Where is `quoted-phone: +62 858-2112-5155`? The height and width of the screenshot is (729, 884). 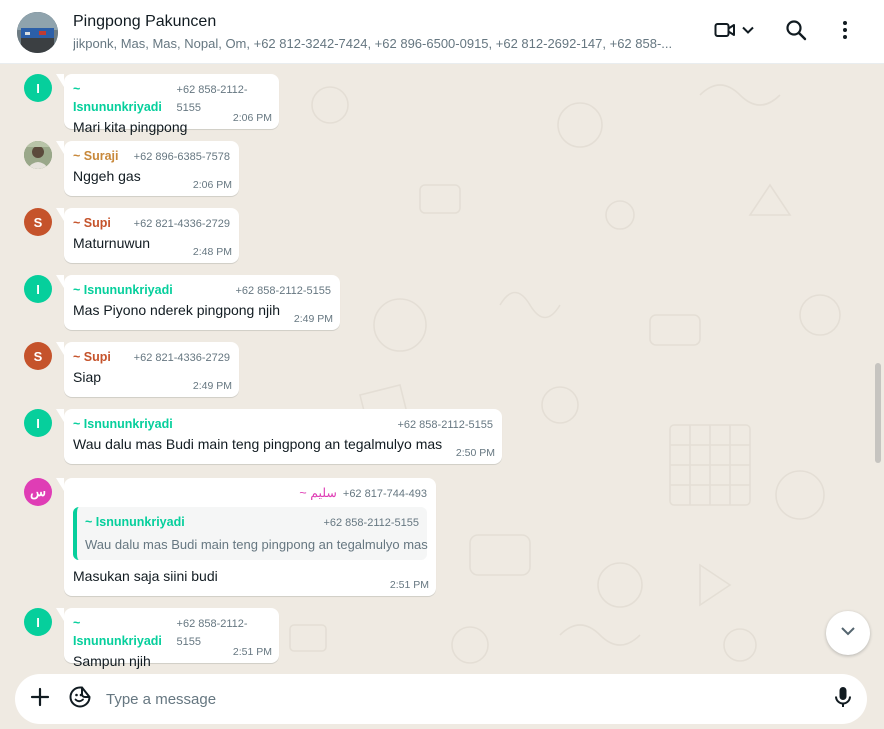
quoted-phone: +62 858-2112-5155 is located at coordinates (371, 523).